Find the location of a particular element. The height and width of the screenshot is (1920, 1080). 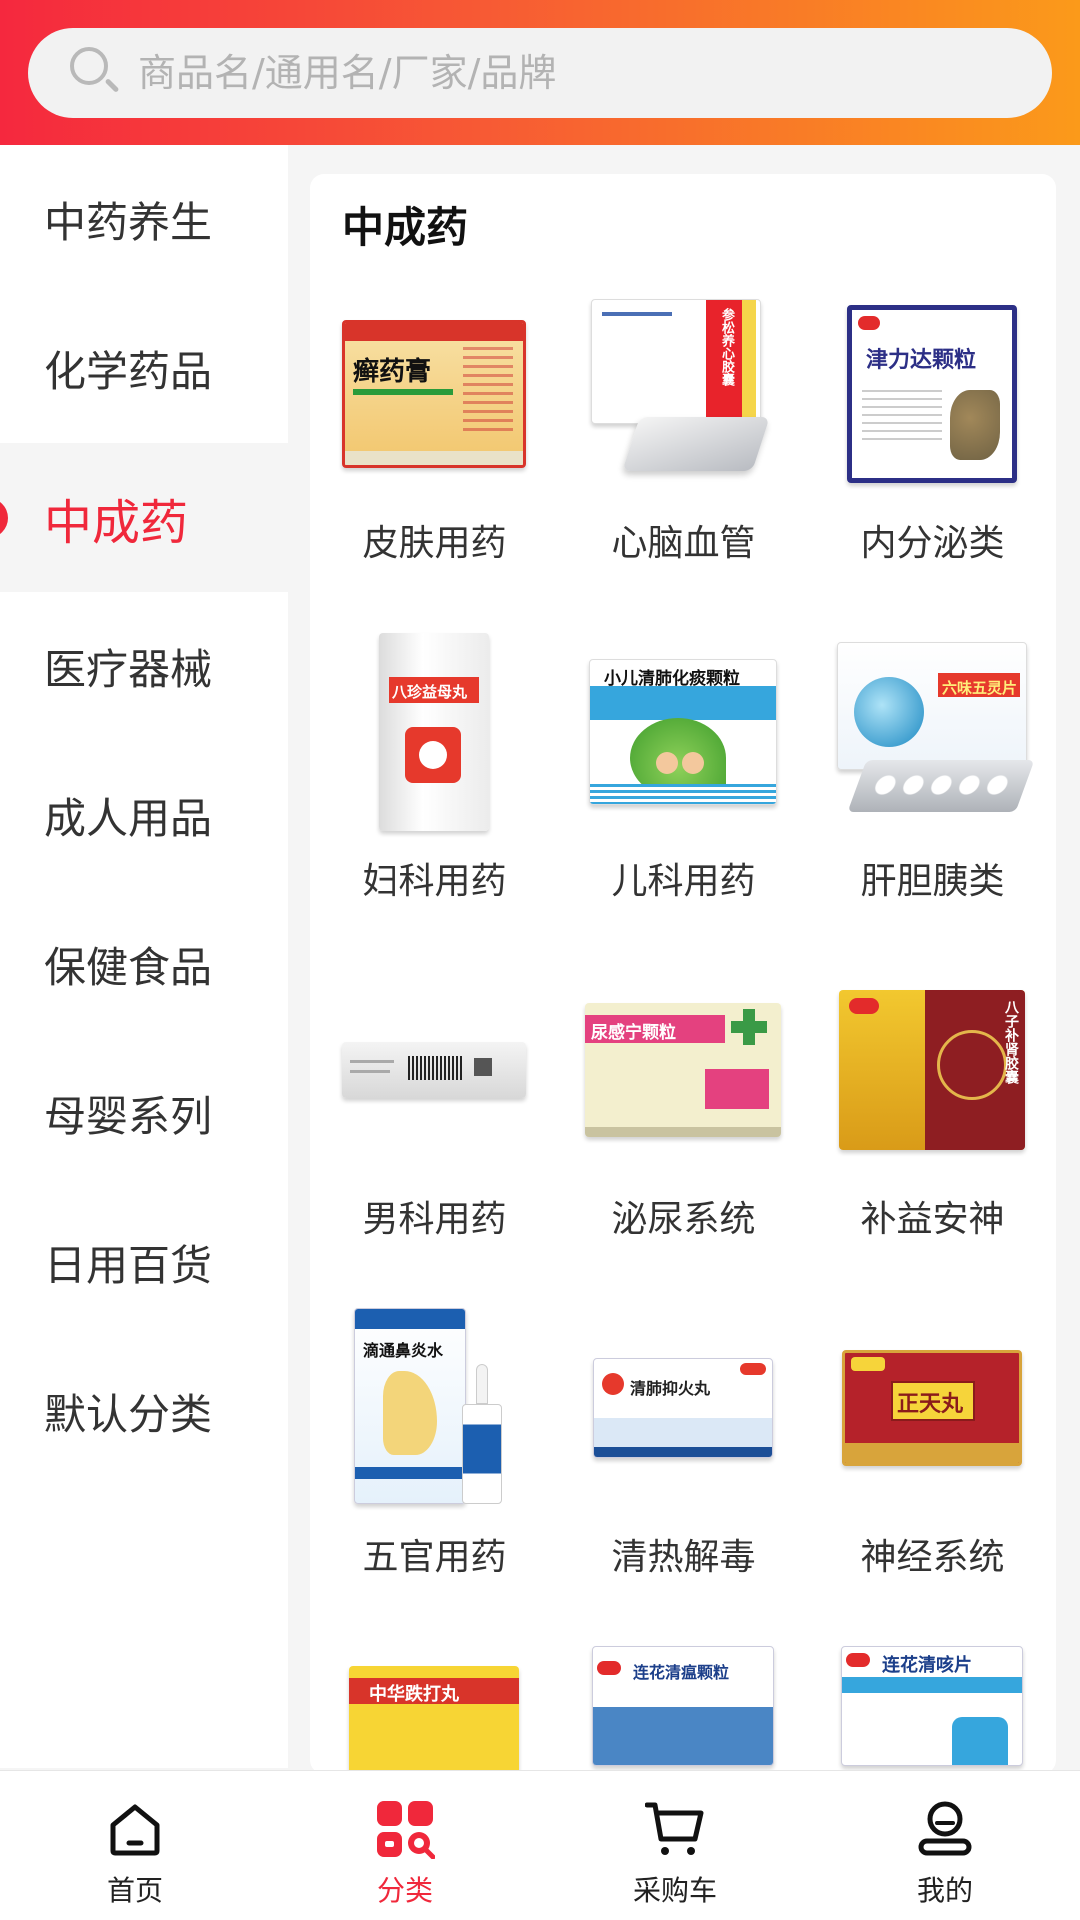

profile-icon is located at coordinates (945, 1828).